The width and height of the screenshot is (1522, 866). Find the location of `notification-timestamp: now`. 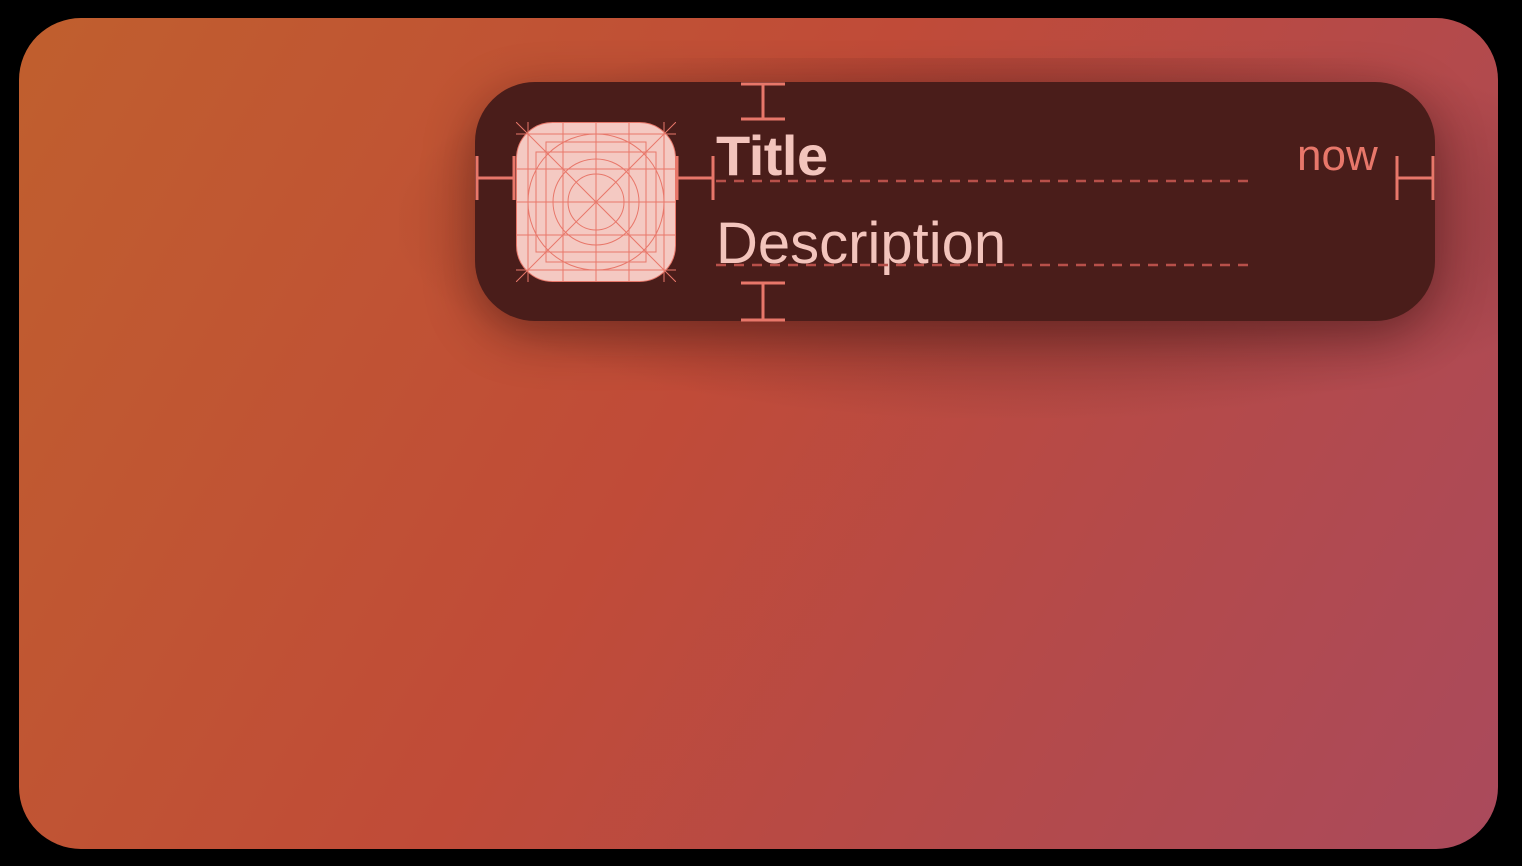

notification-timestamp: now is located at coordinates (1337, 155).